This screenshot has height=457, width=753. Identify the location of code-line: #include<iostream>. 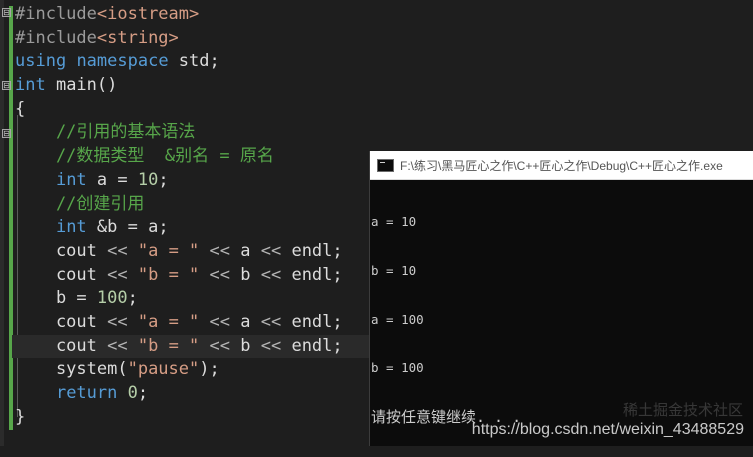
(195, 15).